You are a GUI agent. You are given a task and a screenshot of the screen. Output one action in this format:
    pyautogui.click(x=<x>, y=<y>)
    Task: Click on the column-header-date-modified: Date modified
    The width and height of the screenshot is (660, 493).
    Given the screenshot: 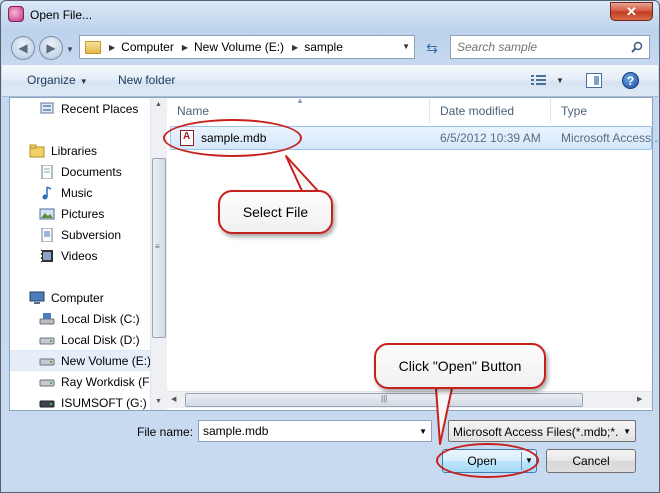 What is the action you would take?
    pyautogui.click(x=490, y=110)
    